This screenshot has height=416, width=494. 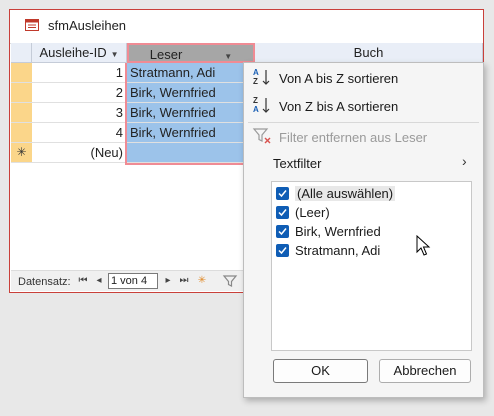 I want to click on column-header-label: Leser, so click(x=166, y=54).